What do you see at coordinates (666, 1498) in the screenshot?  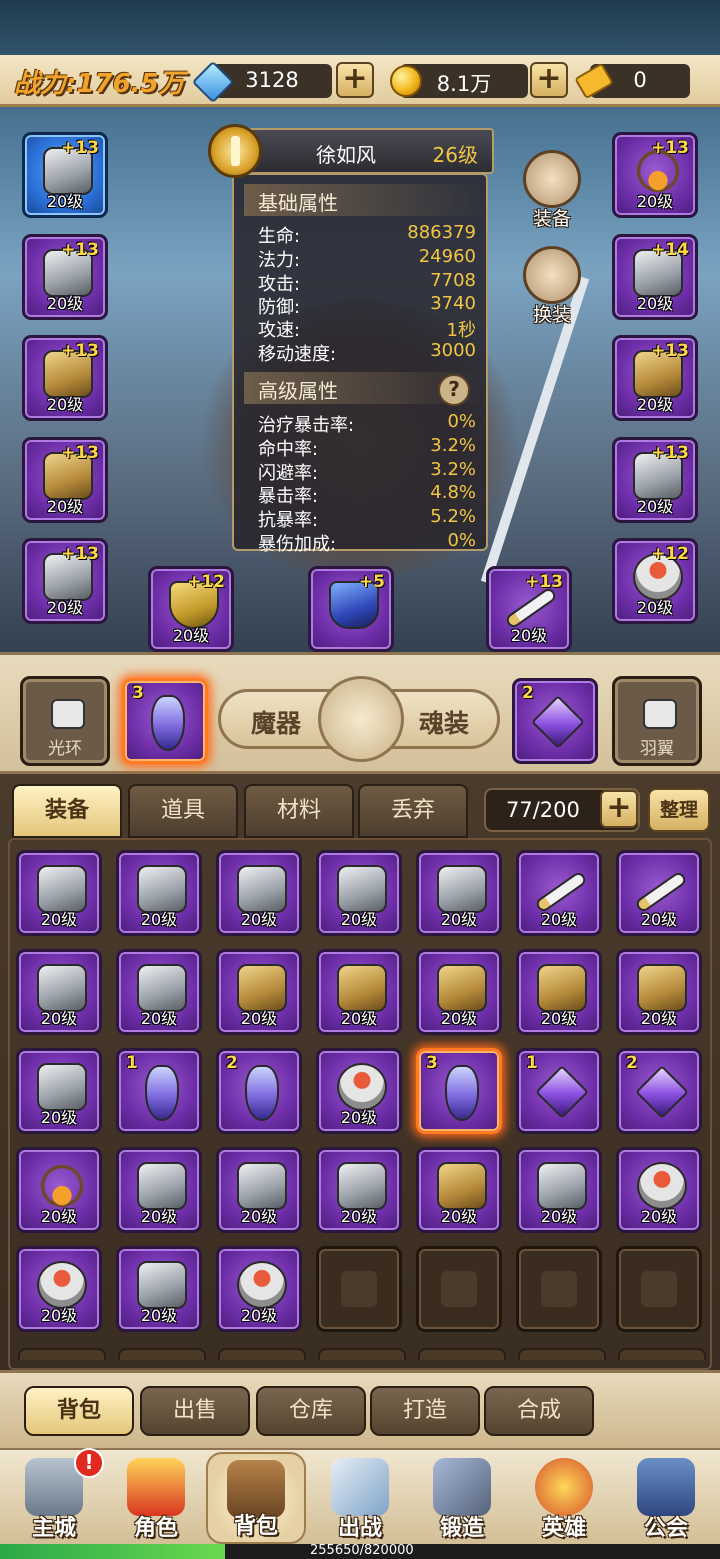 I see `nav-guild: 公会` at bounding box center [666, 1498].